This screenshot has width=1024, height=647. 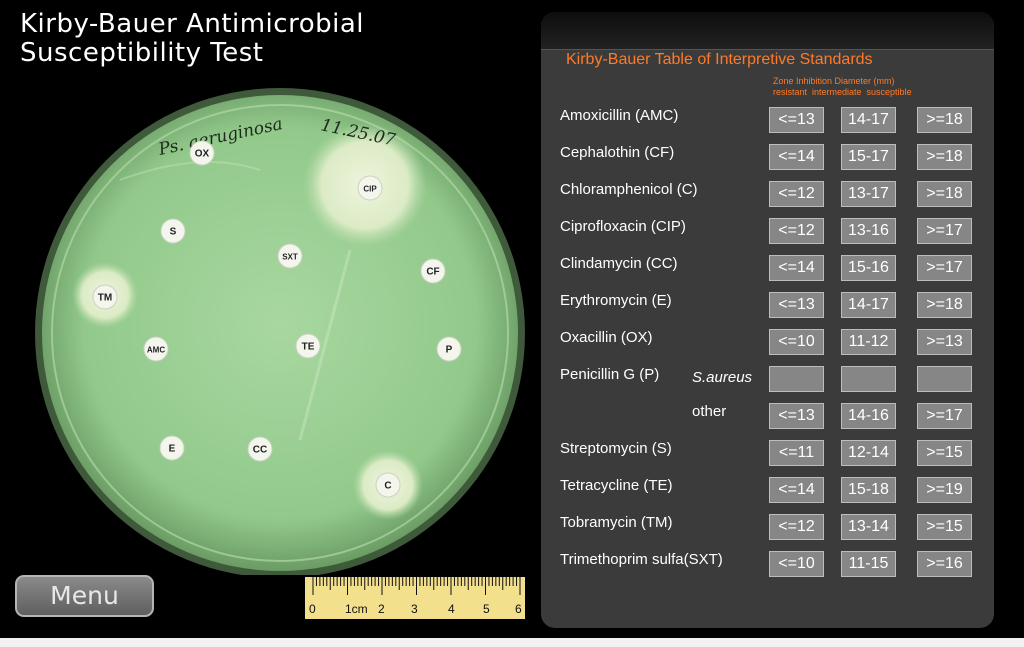 I want to click on drug-name: Tobramycin (TM), so click(x=616, y=522).